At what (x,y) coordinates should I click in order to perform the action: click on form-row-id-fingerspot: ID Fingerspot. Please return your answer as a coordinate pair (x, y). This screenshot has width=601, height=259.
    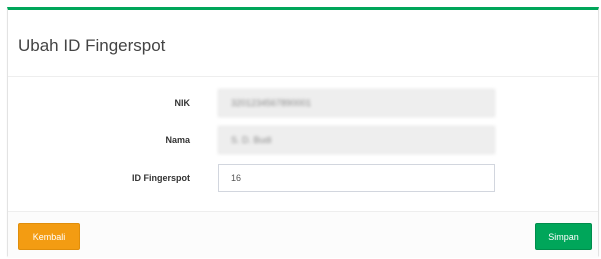
    Looking at the image, I should click on (303, 178).